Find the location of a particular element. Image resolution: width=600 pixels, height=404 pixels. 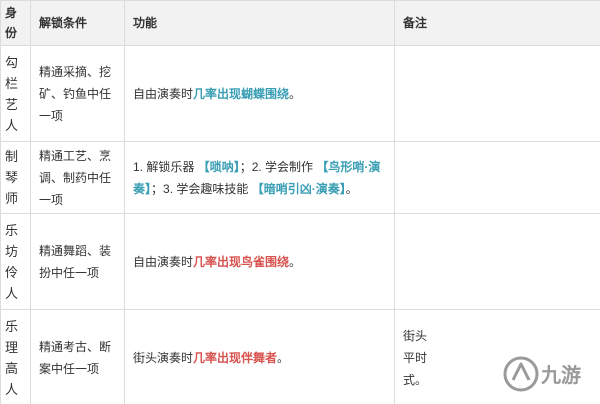

table-header-row: 身份 解锁条件 功能 备注 is located at coordinates (300, 23).